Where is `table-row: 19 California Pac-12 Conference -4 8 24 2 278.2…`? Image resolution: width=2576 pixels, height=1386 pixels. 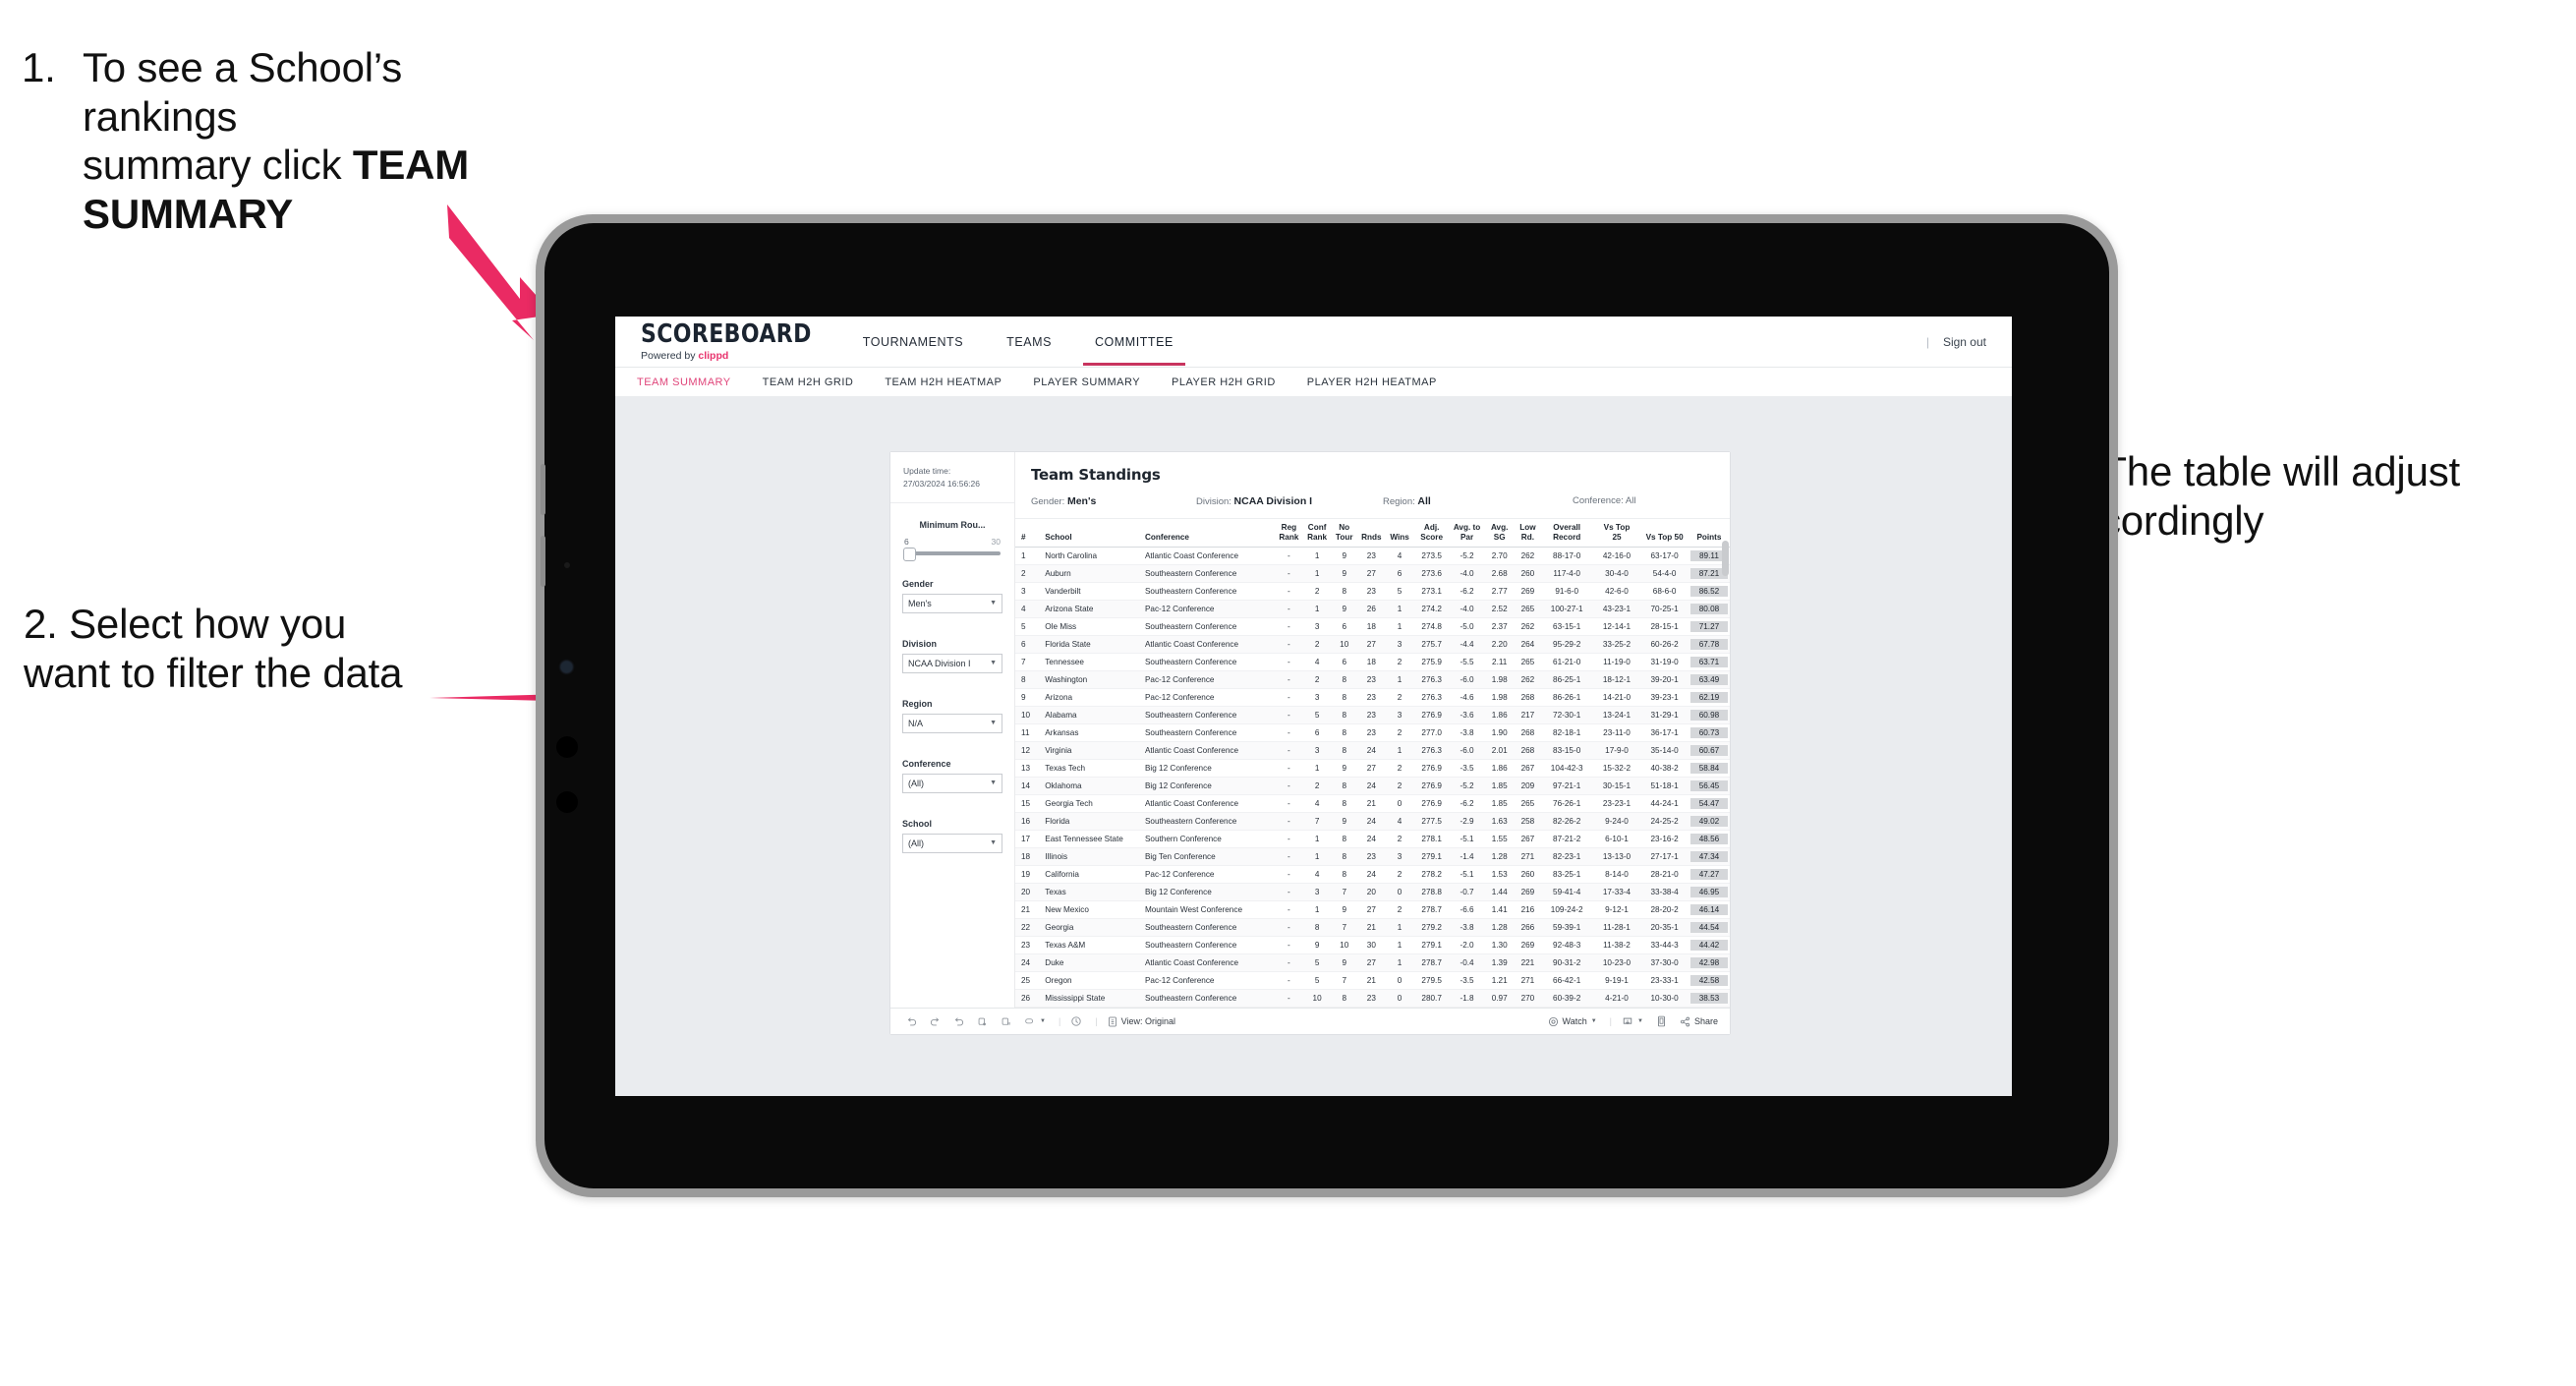 table-row: 19 California Pac-12 Conference -4 8 24 2 278.2… is located at coordinates (1372, 875).